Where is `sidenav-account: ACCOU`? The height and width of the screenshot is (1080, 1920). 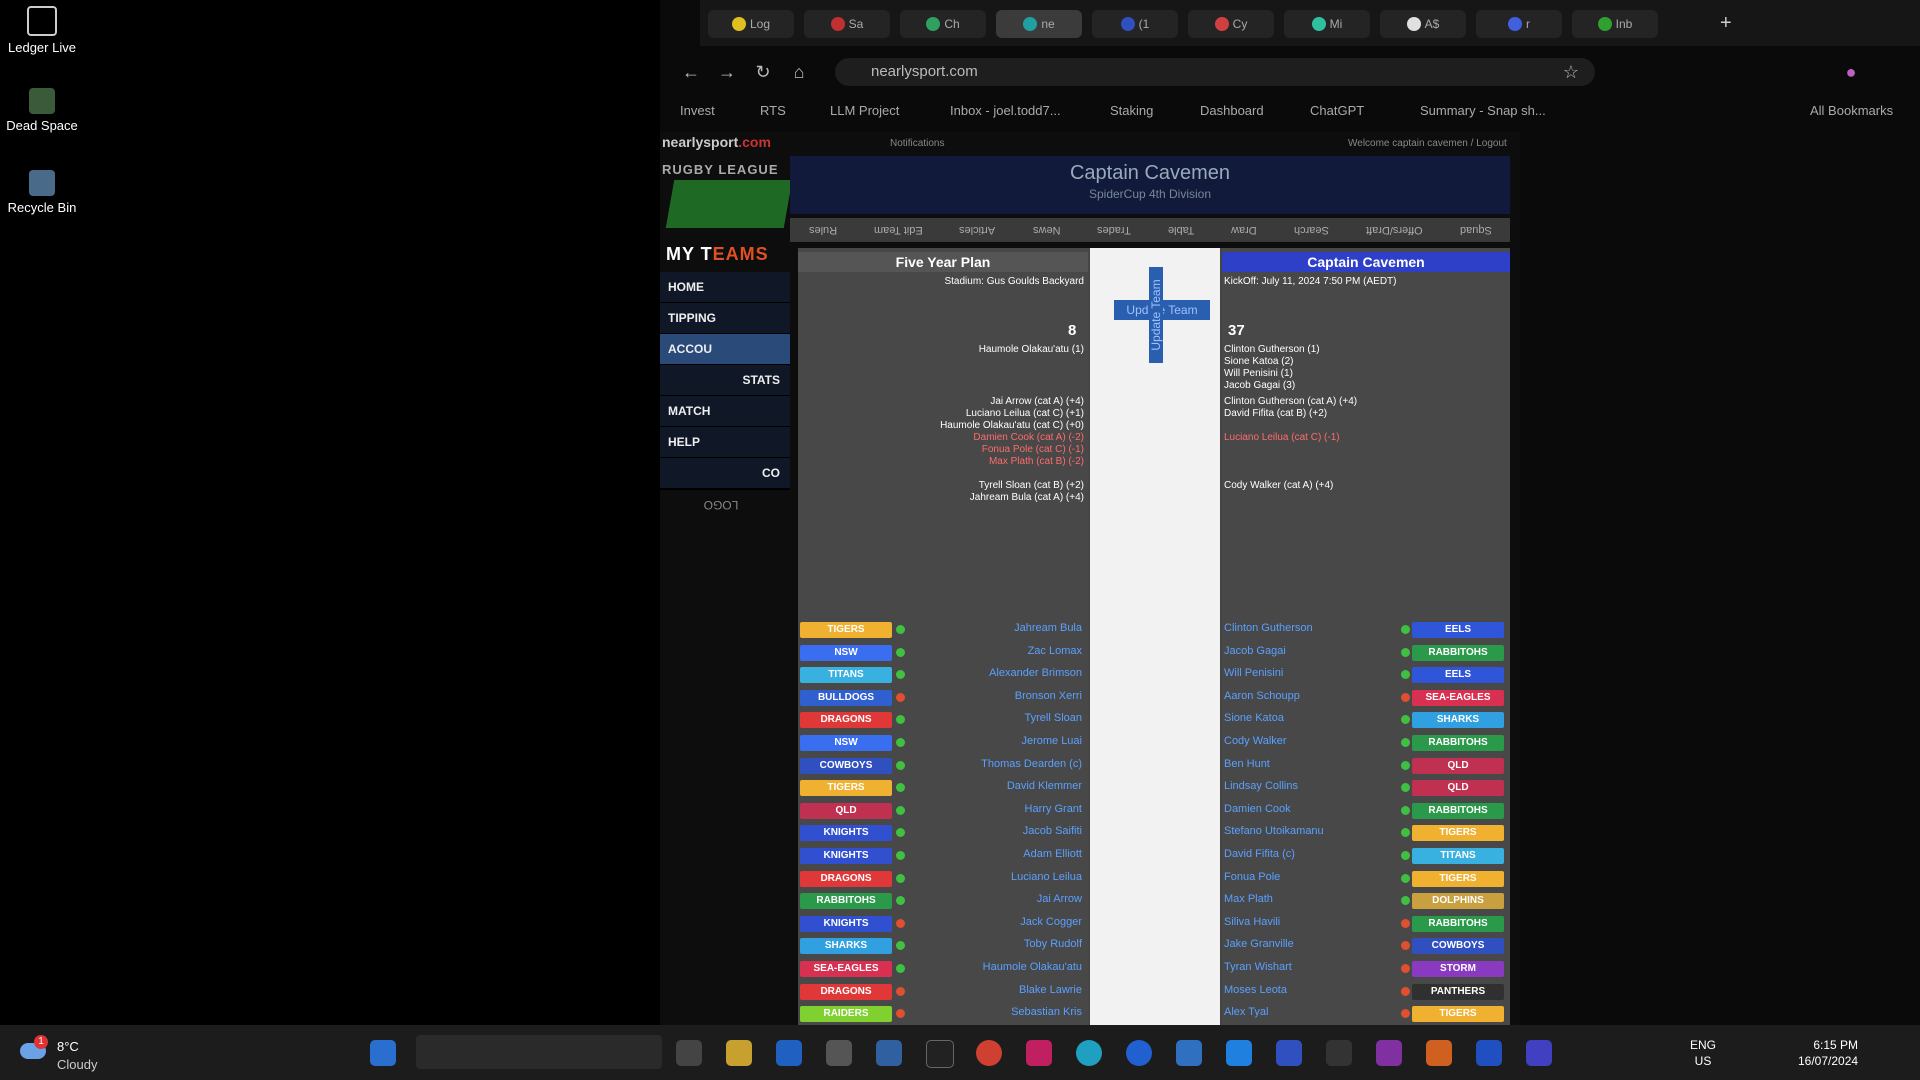
sidenav-account: ACCOU is located at coordinates (725, 349).